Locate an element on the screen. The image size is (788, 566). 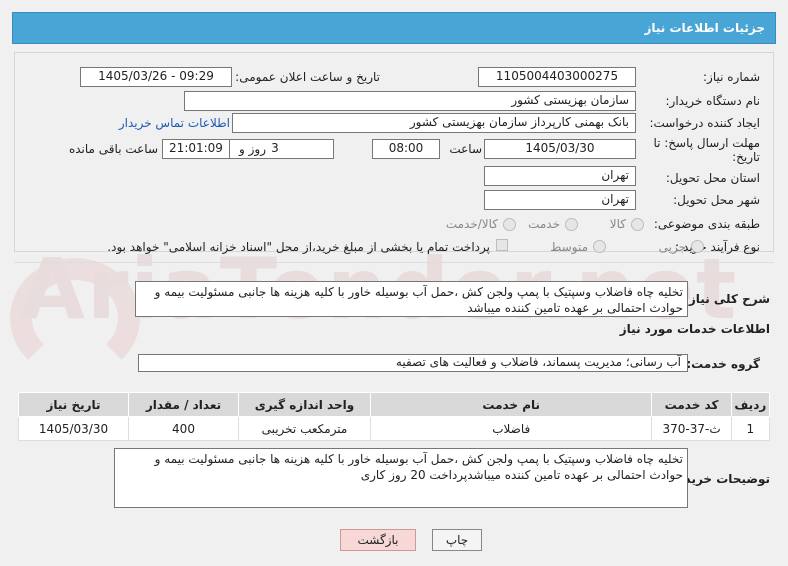
cell-date: 1405/03/30 is located at coordinates (73, 428).